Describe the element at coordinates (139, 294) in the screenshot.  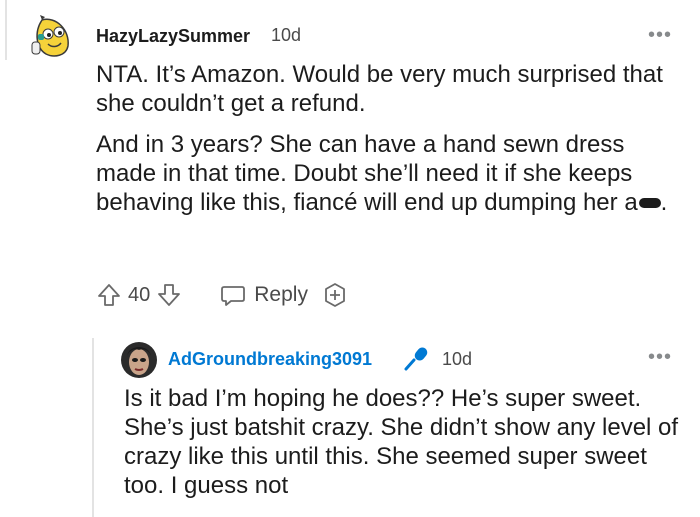
I see `vote-count: 40` at that location.